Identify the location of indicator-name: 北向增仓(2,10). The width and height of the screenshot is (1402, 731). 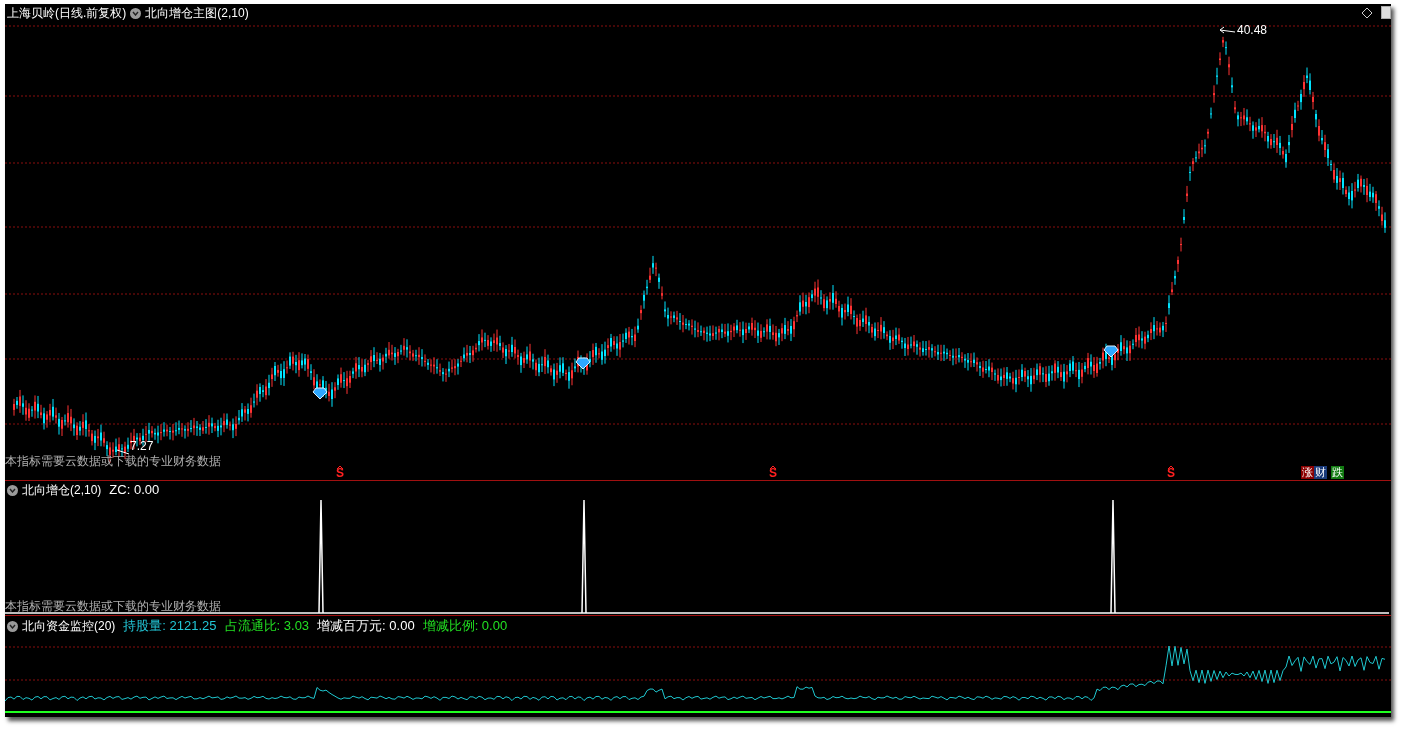
(62, 490).